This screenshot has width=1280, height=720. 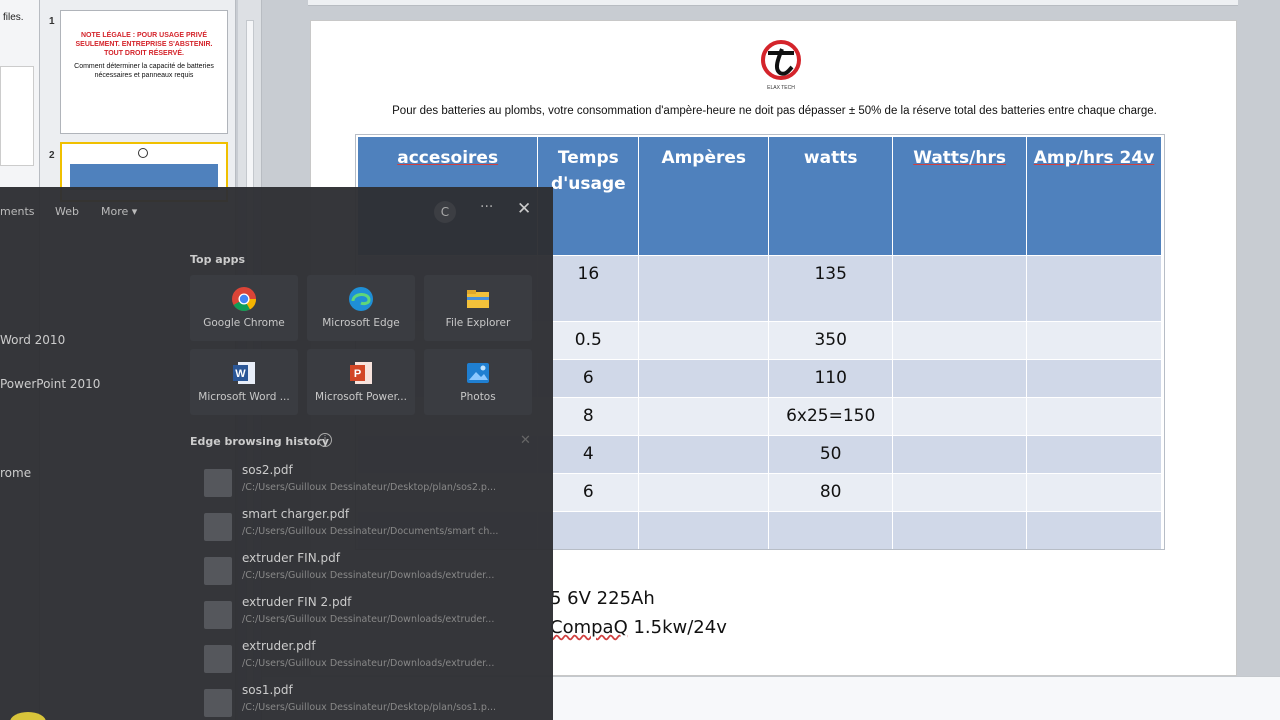 What do you see at coordinates (143, 153) in the screenshot?
I see `thumb-logo-icon` at bounding box center [143, 153].